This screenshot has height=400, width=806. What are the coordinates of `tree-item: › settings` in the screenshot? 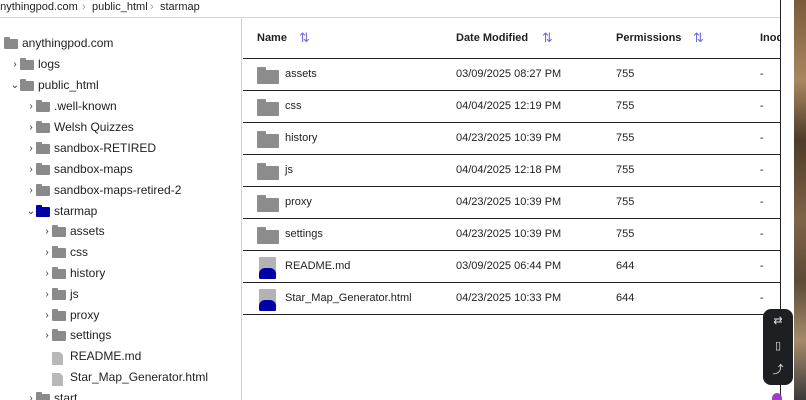 It's located at (120, 335).